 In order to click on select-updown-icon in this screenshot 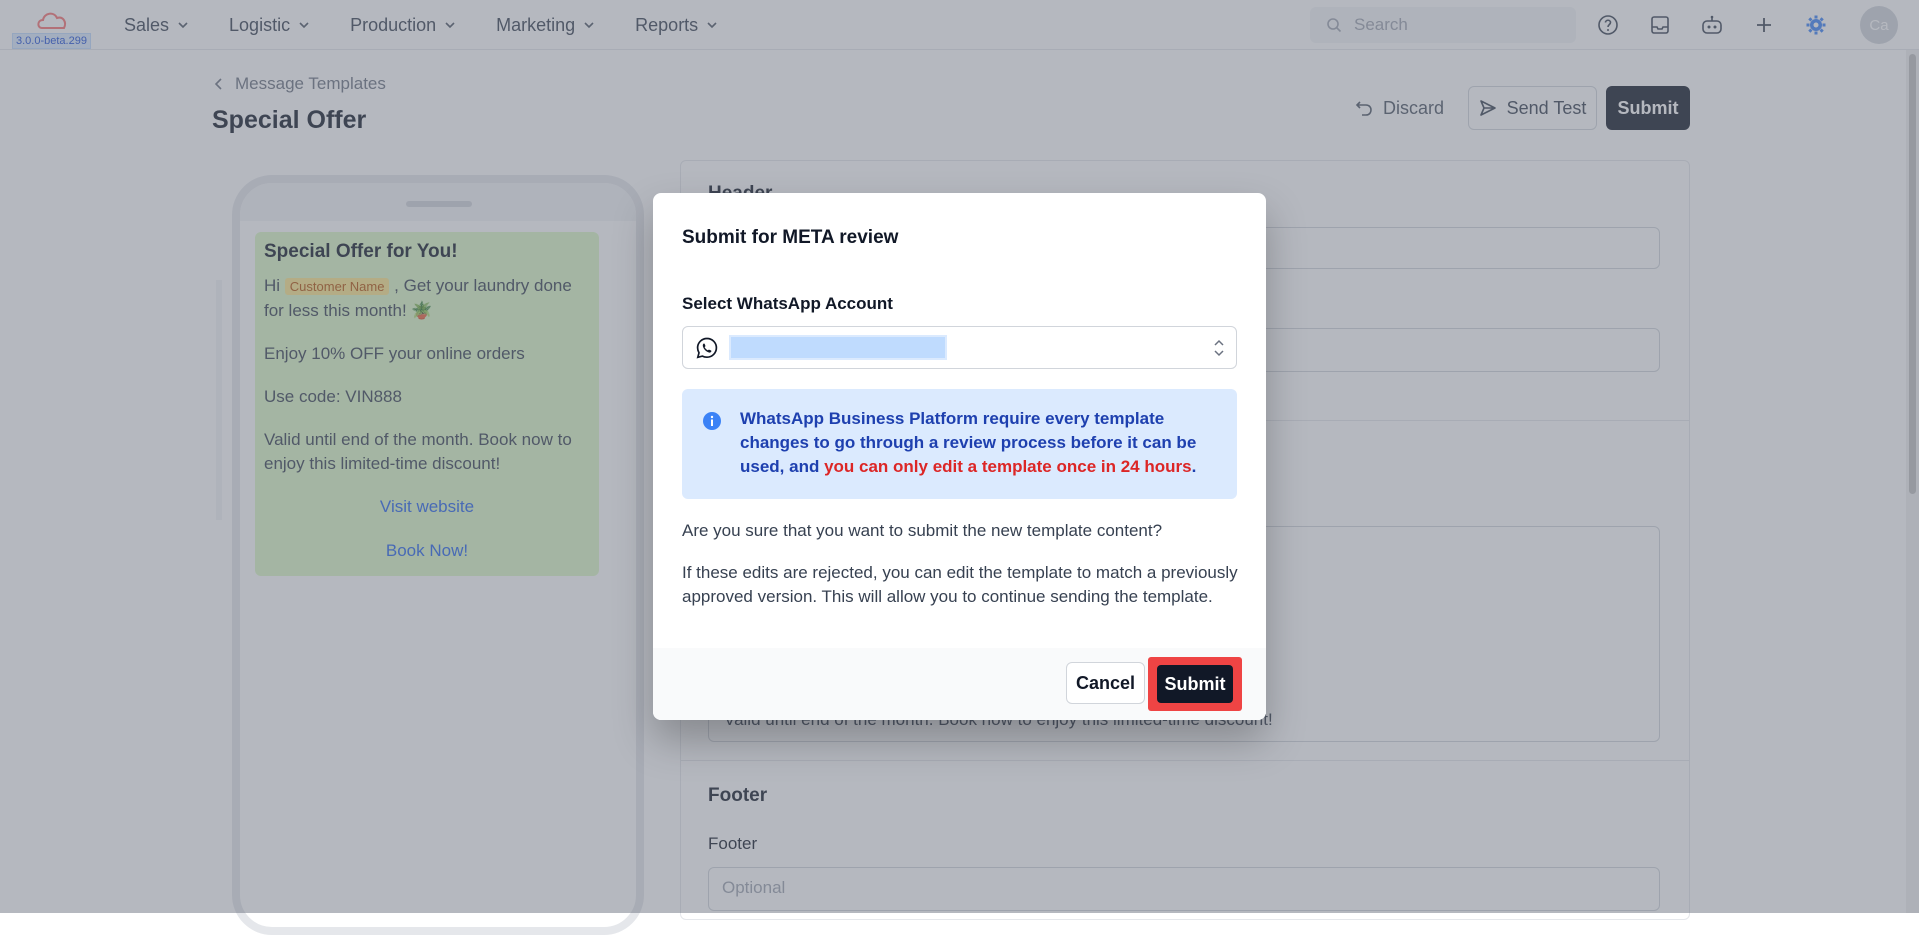, I will do `click(1219, 348)`.